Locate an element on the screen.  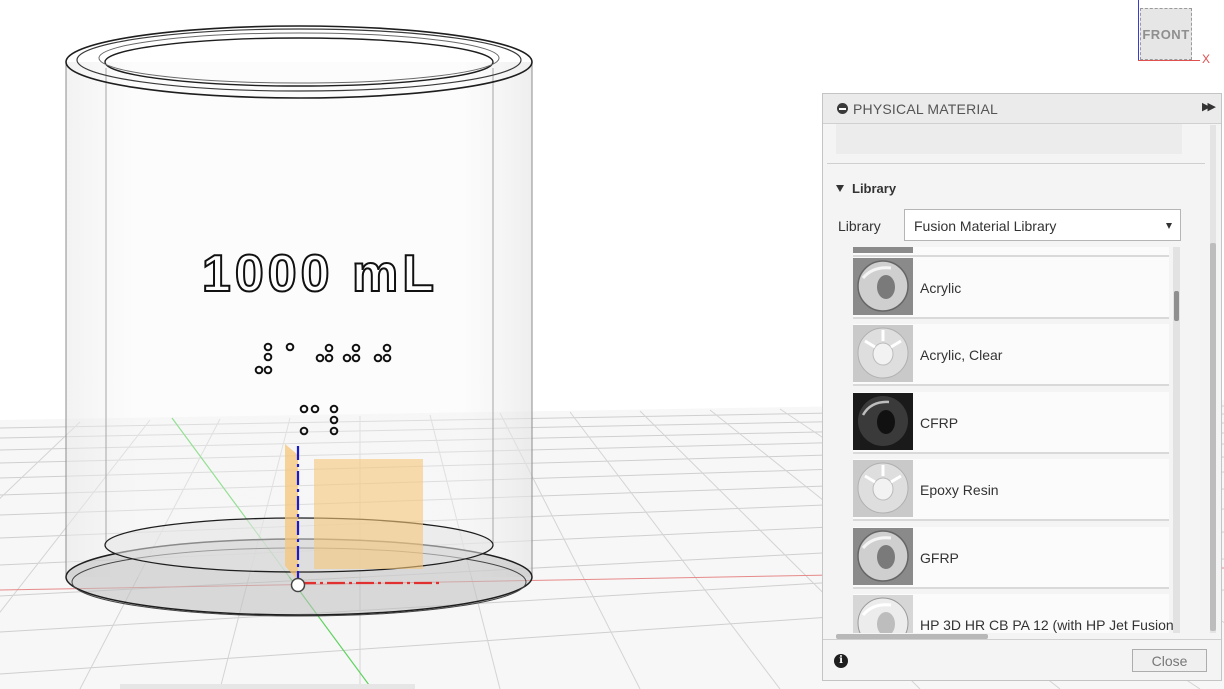
material-name: HP 3D HR CB PA 12 (with HP Jet Fusion is located at coordinates (1047, 625).